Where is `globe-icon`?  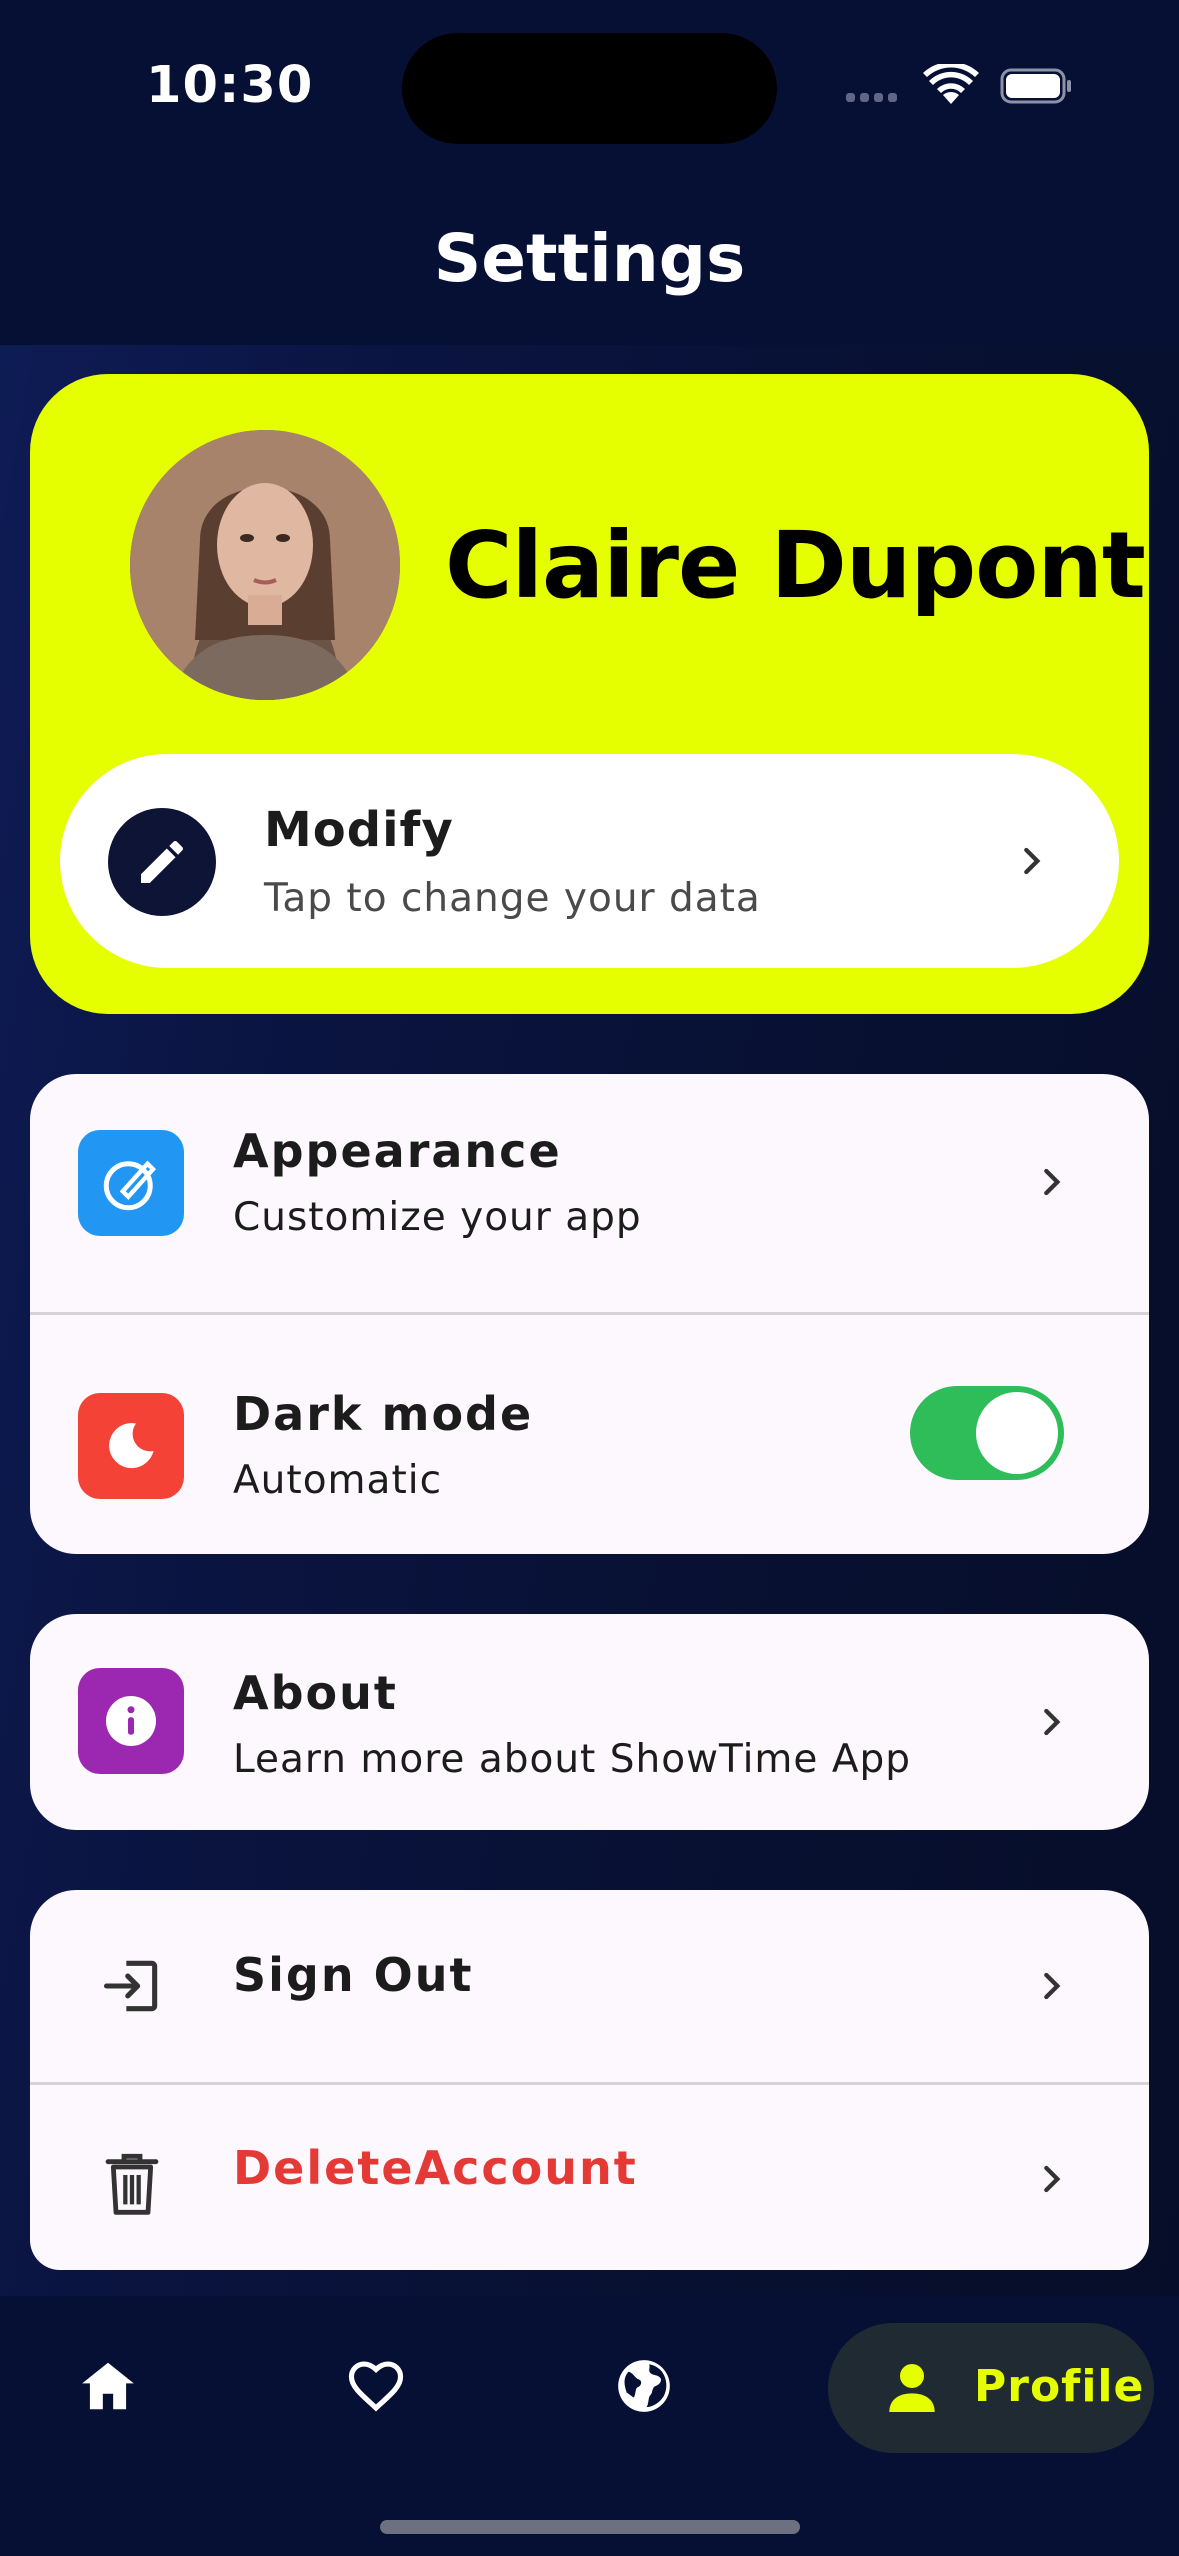
globe-icon is located at coordinates (644, 2386).